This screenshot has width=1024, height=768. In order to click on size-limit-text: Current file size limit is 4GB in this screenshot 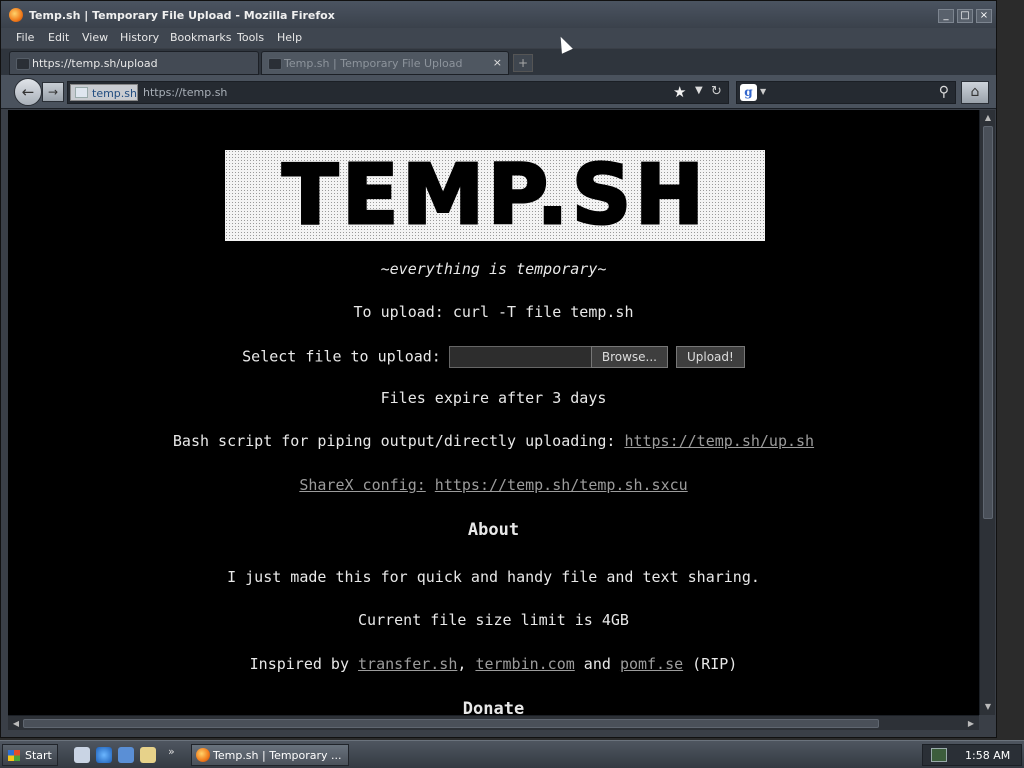, I will do `click(493, 620)`.